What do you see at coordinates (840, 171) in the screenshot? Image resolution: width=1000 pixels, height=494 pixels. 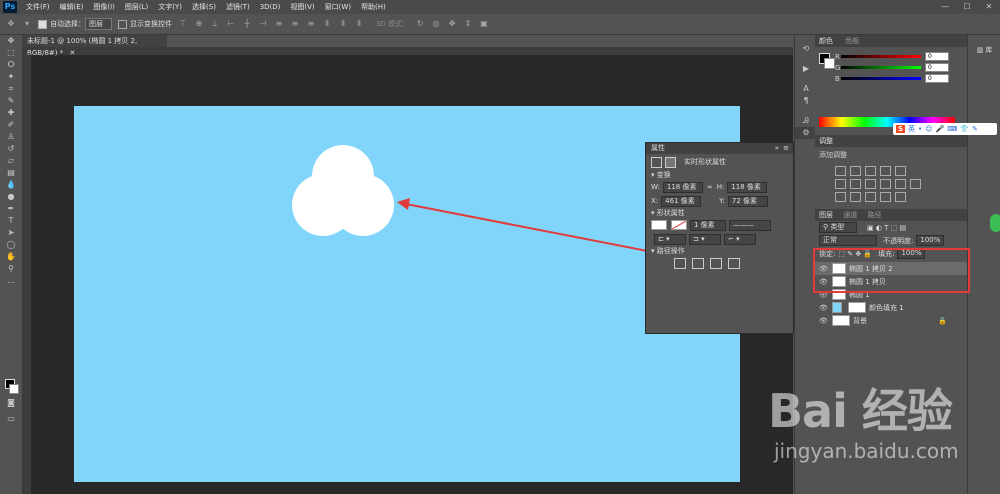 I see `brightness-icon` at bounding box center [840, 171].